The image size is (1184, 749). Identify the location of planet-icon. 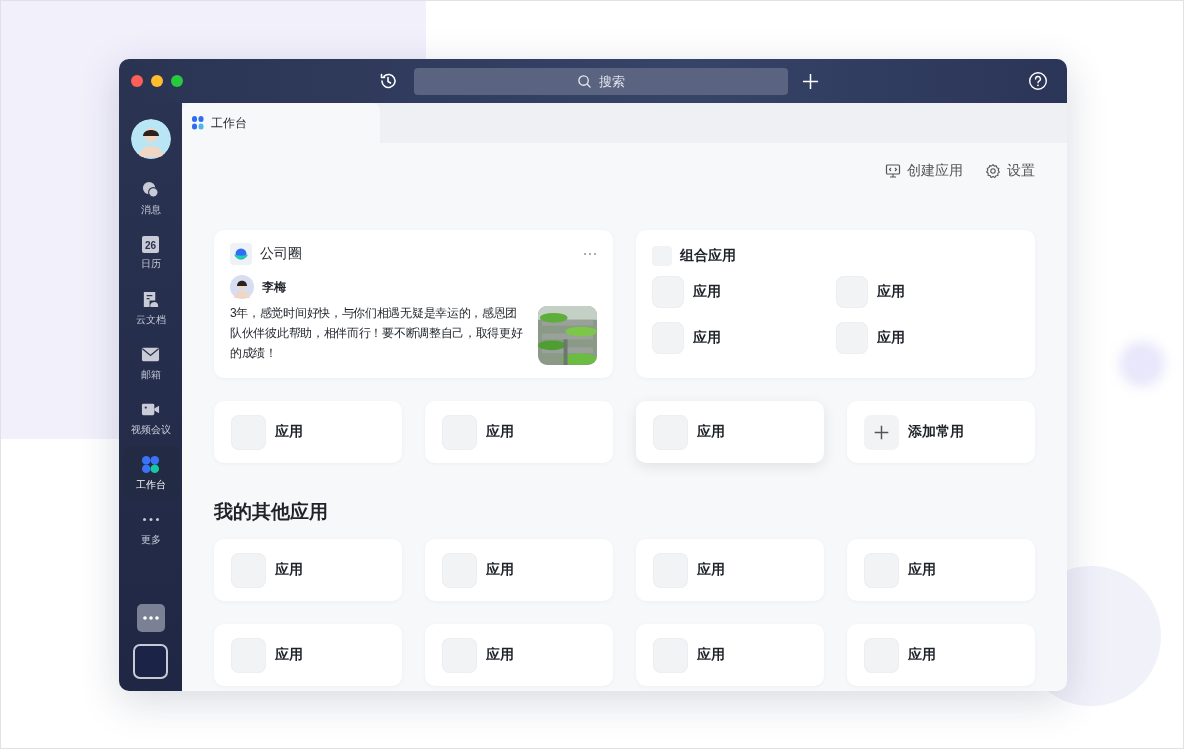
(241, 254).